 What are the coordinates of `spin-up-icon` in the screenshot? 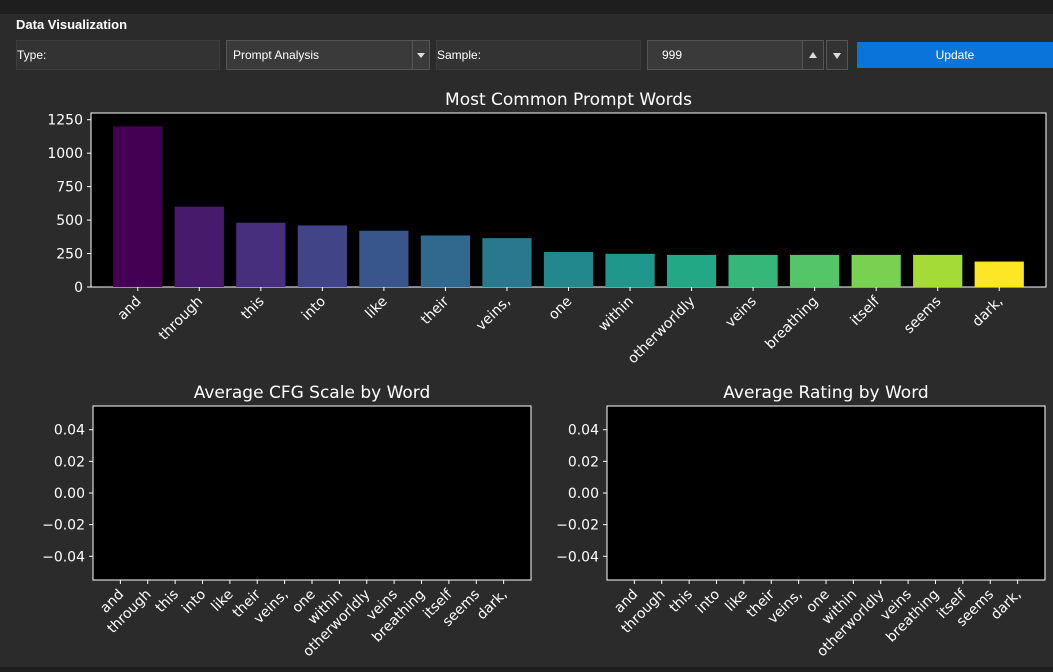 It's located at (813, 55).